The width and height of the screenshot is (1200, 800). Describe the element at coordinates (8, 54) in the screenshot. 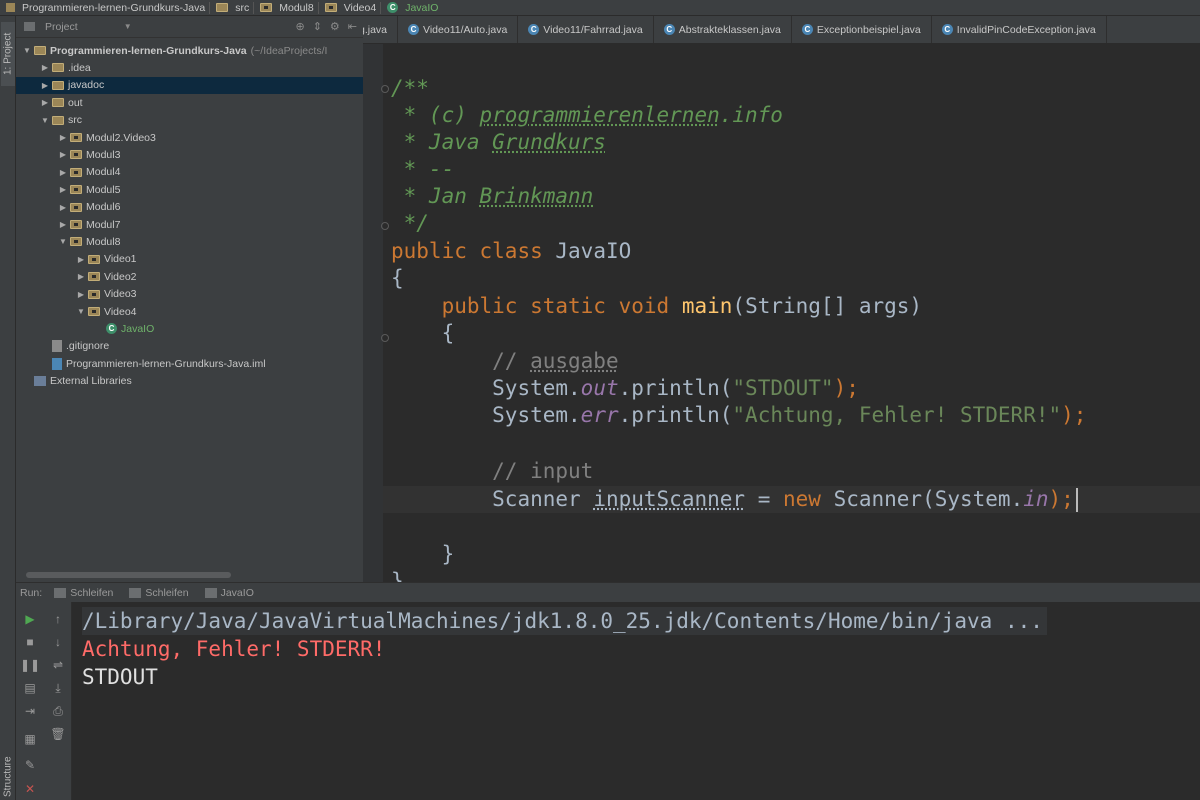

I see `project-tool-tab: 1: Project` at that location.